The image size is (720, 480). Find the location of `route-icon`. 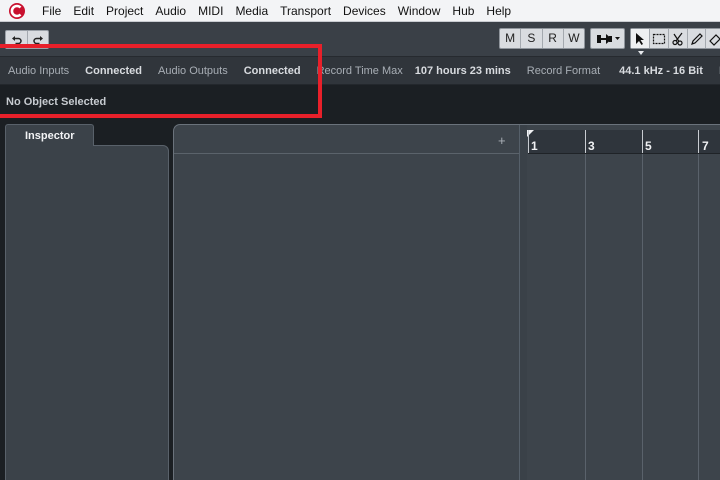

route-icon is located at coordinates (608, 38).